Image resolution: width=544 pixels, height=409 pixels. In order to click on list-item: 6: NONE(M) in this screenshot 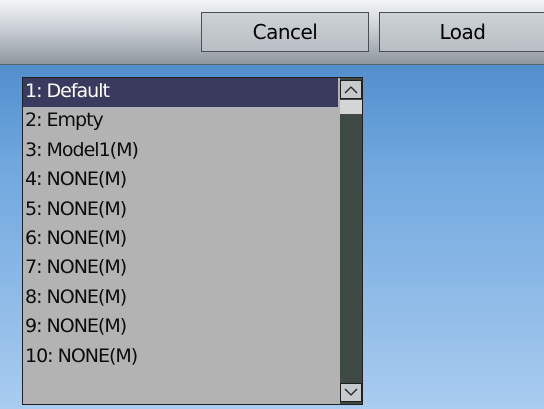, I will do `click(180, 239)`.